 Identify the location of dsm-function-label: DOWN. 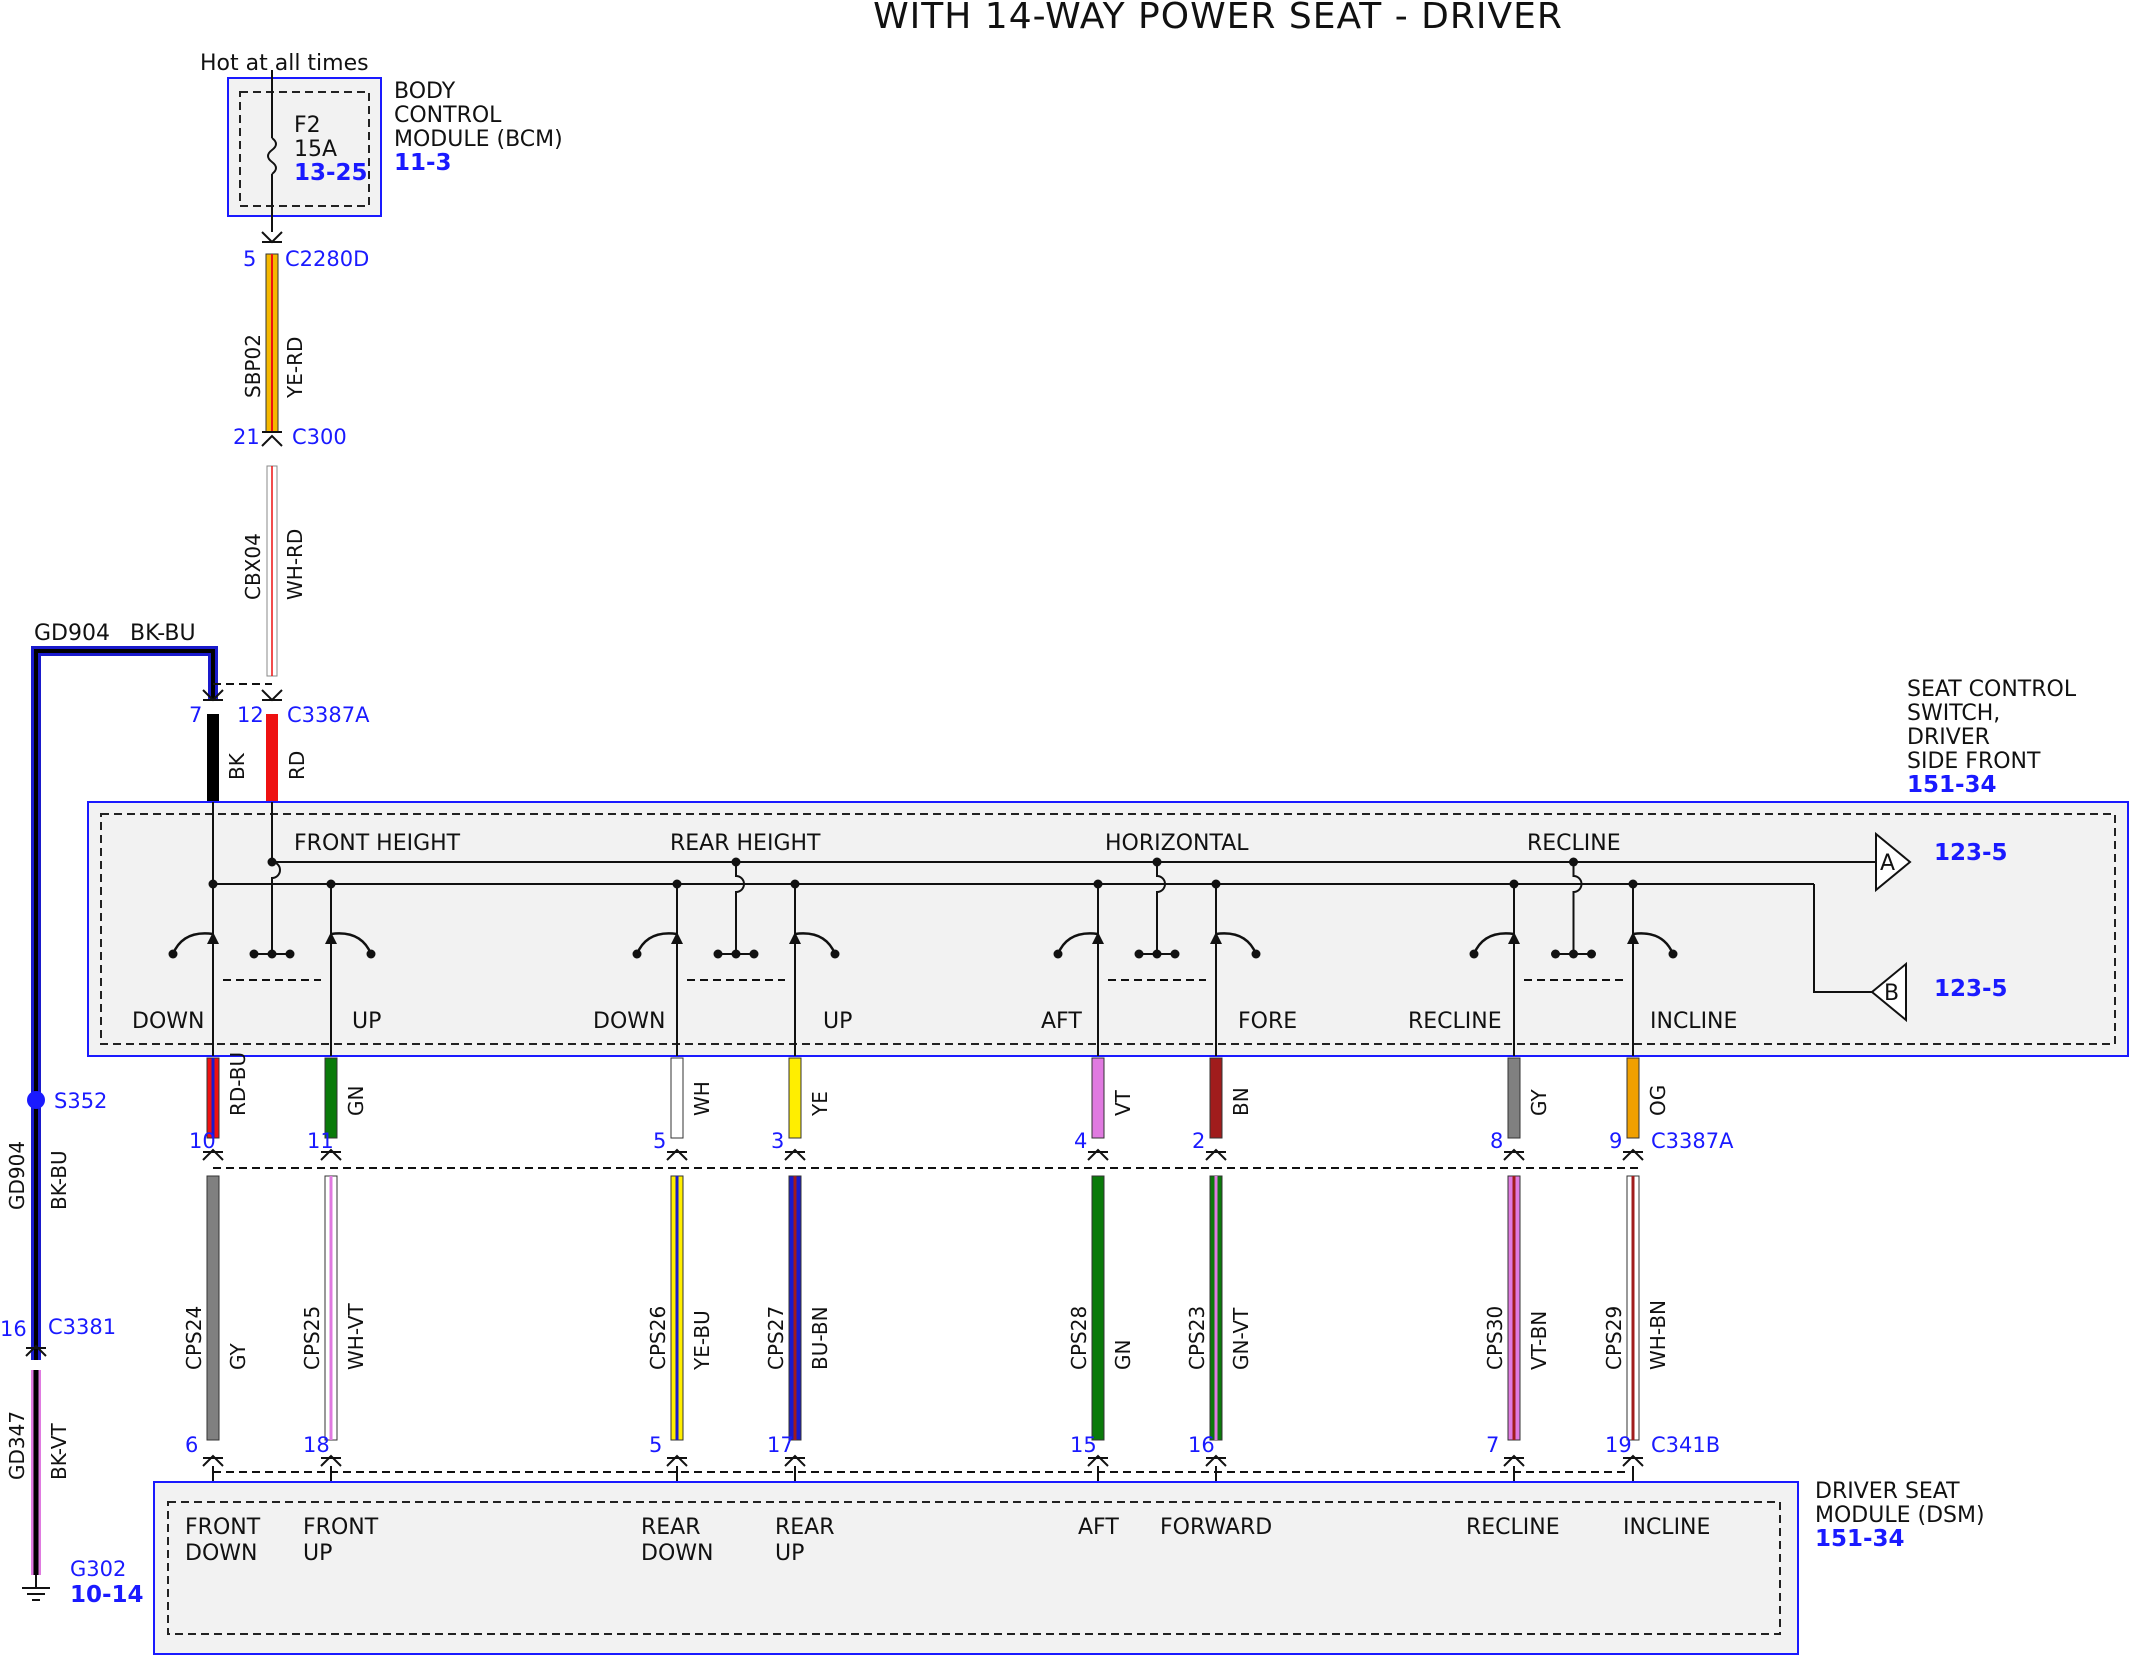
(221, 1553).